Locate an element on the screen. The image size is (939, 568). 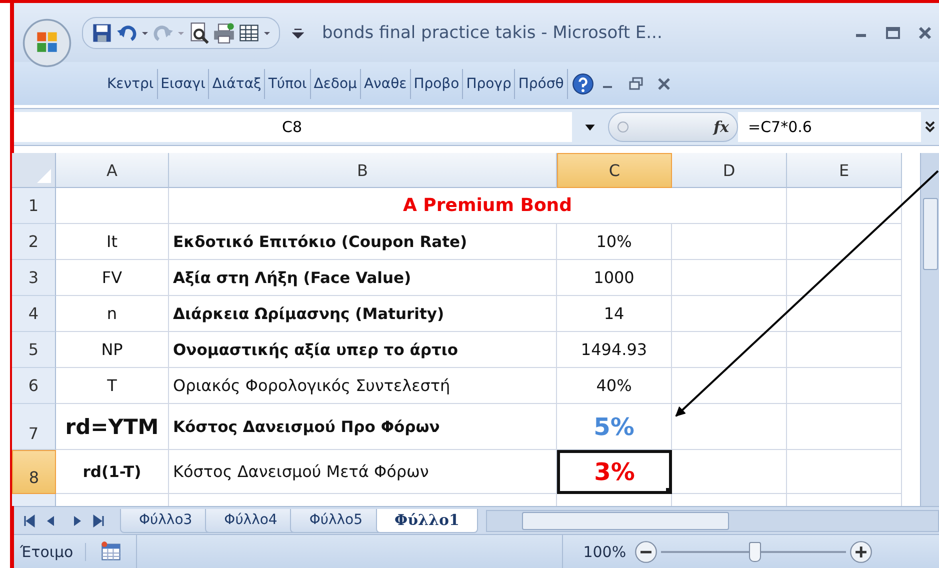
table-cell: Διάρκεια Ωρίμασνης (Maturity) is located at coordinates (363, 314).